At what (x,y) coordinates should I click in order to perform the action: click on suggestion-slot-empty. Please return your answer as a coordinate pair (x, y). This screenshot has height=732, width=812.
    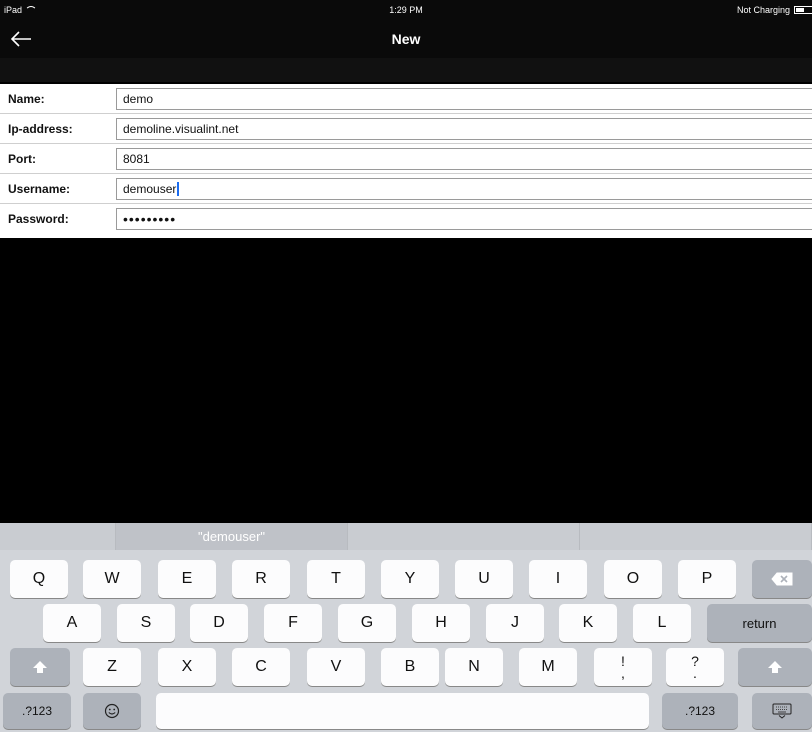
    Looking at the image, I should click on (58, 536).